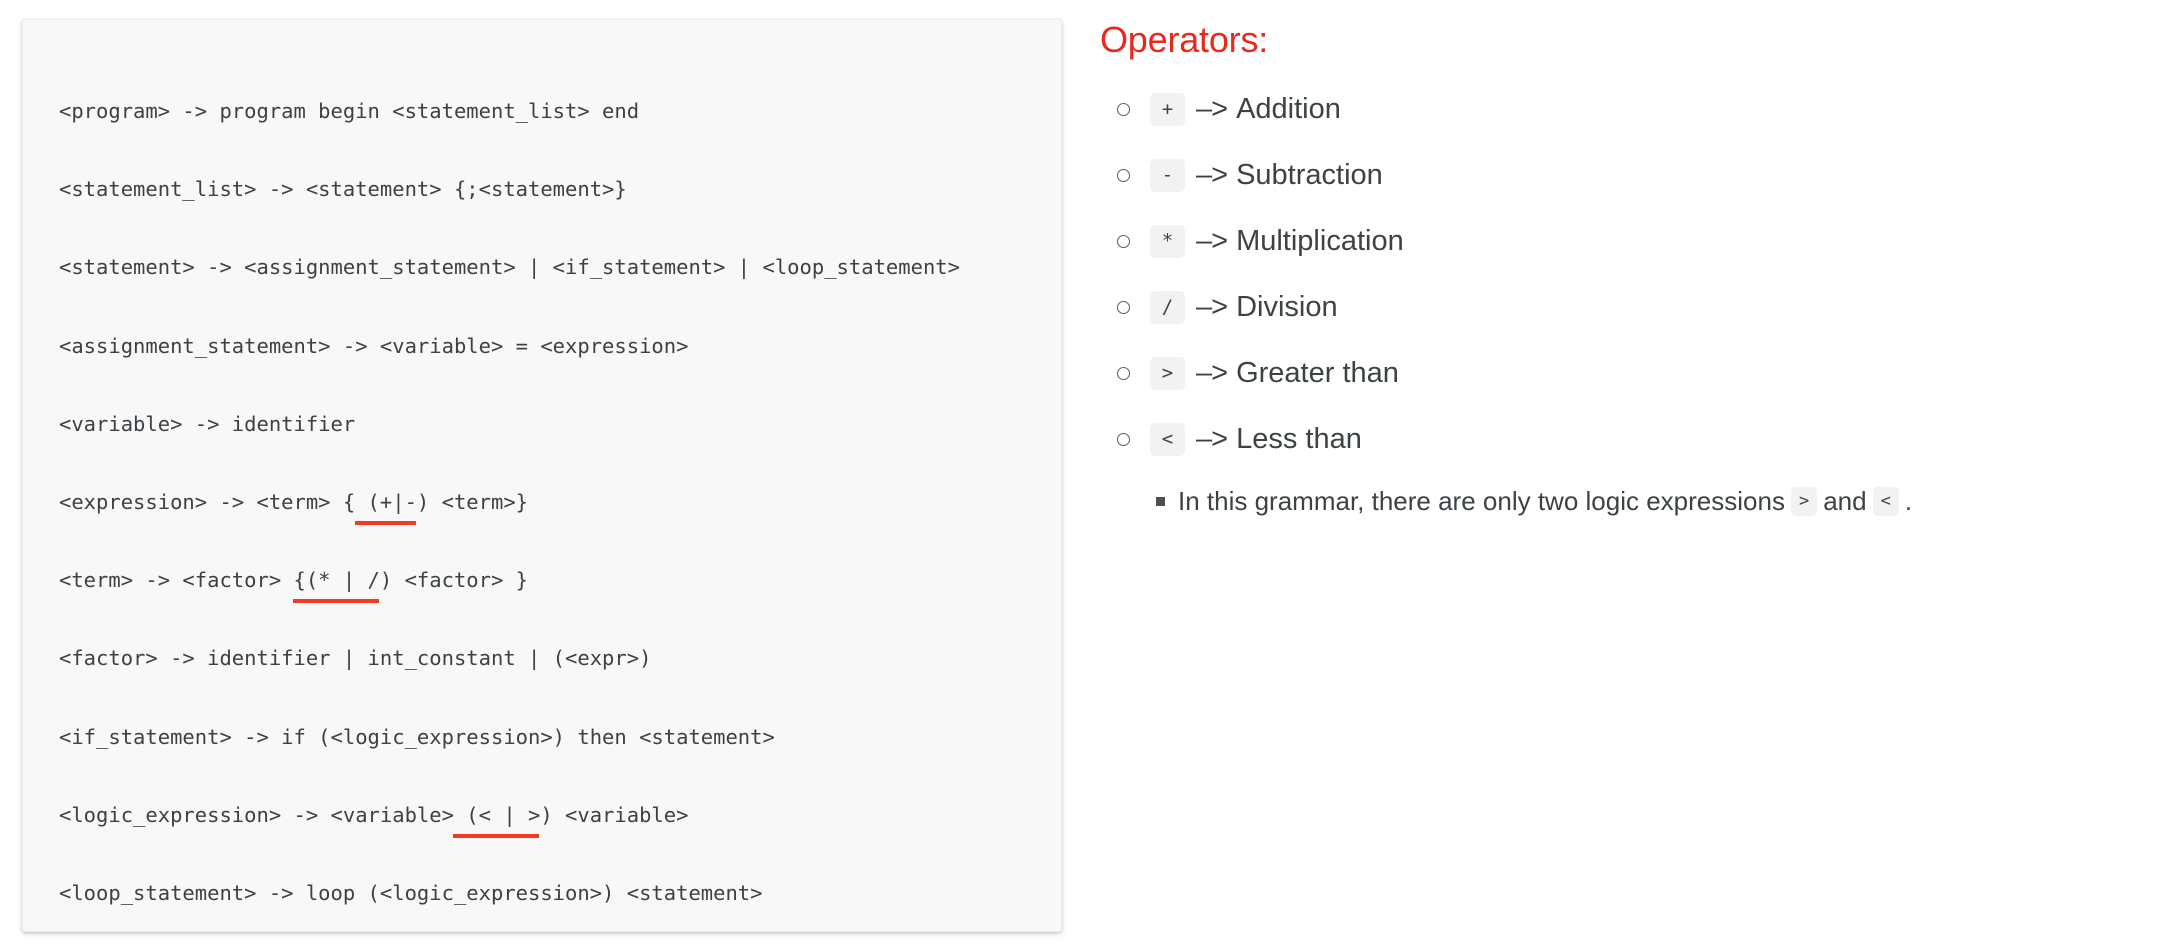 The width and height of the screenshot is (2182, 952). What do you see at coordinates (1317, 372) in the screenshot?
I see `operator-label: Greater than` at bounding box center [1317, 372].